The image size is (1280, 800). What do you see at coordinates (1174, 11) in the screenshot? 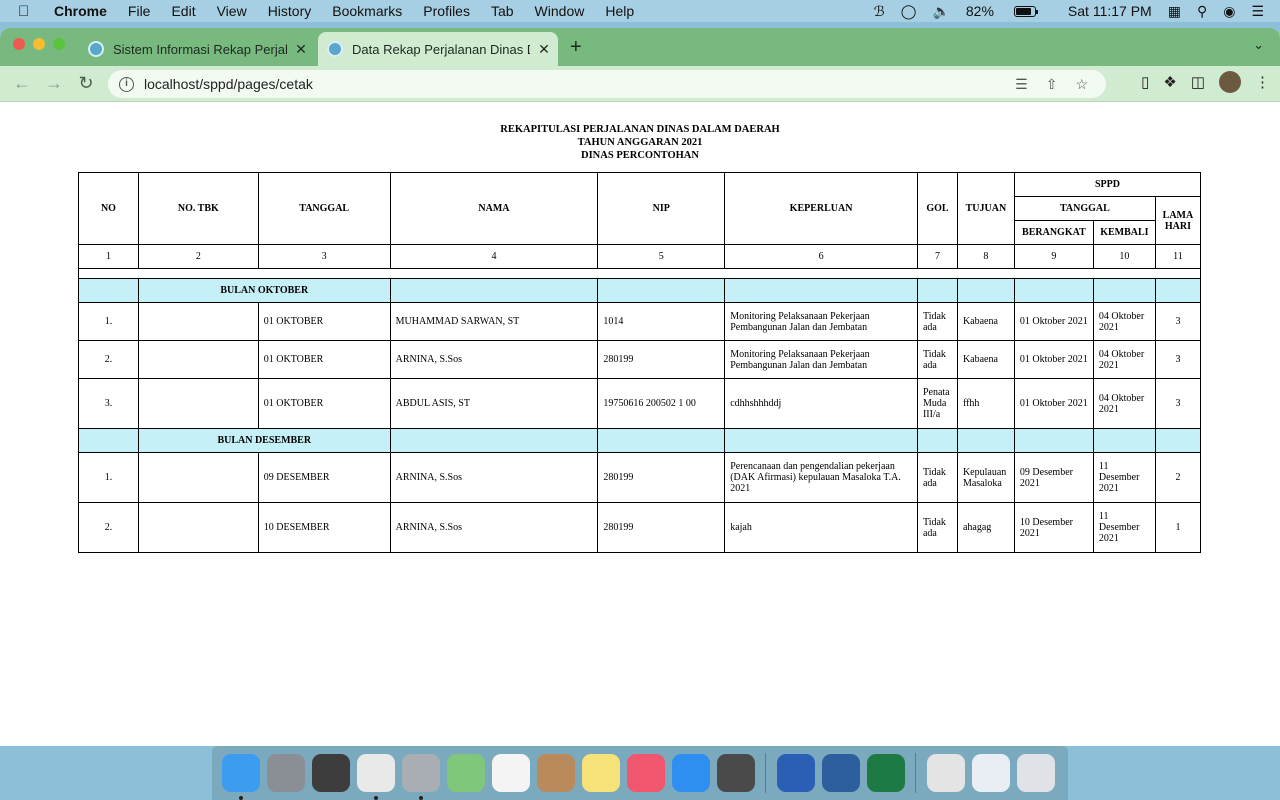
I see `input-source-icon: ▦` at bounding box center [1174, 11].